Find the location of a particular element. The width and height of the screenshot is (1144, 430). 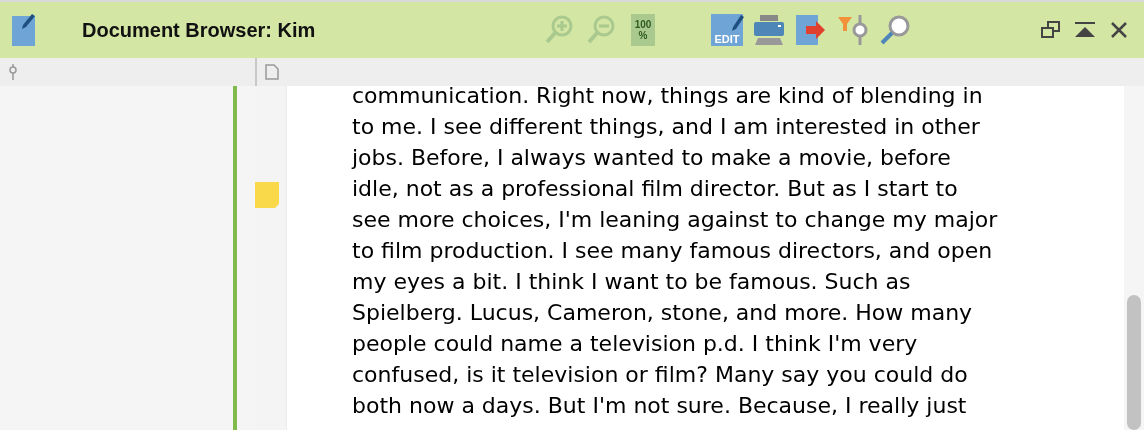

filter-button is located at coordinates (853, 30).